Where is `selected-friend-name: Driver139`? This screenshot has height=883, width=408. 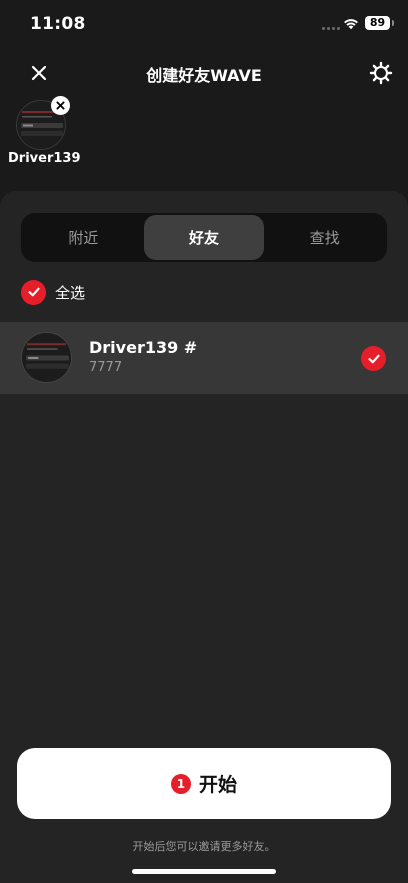
selected-friend-name: Driver139 is located at coordinates (44, 158).